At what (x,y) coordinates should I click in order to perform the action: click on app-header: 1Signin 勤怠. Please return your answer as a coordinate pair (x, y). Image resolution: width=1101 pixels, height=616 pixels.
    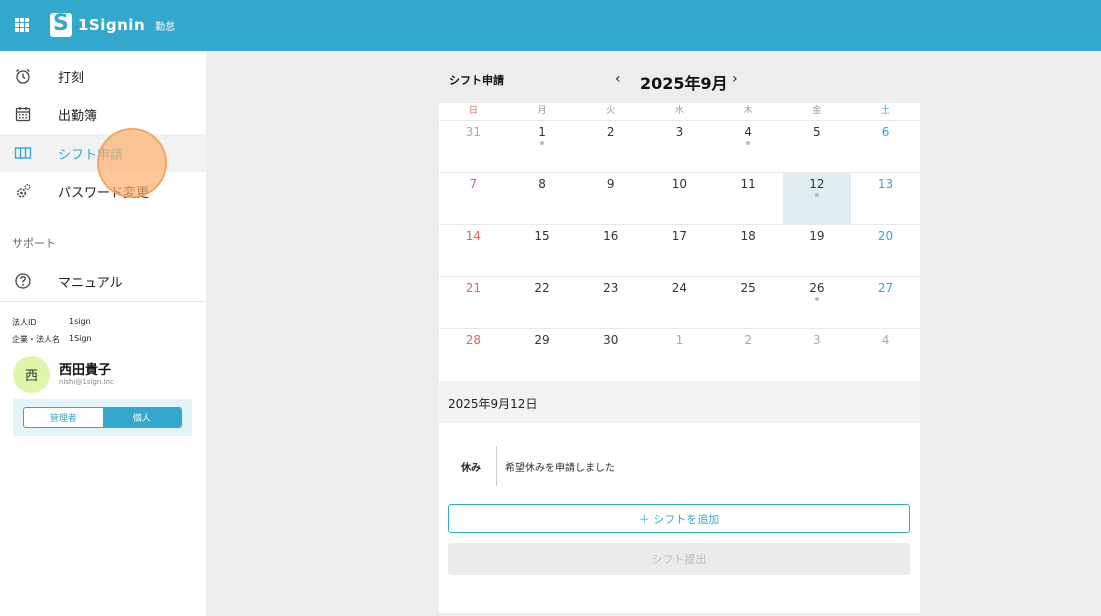
    Looking at the image, I should click on (550, 25).